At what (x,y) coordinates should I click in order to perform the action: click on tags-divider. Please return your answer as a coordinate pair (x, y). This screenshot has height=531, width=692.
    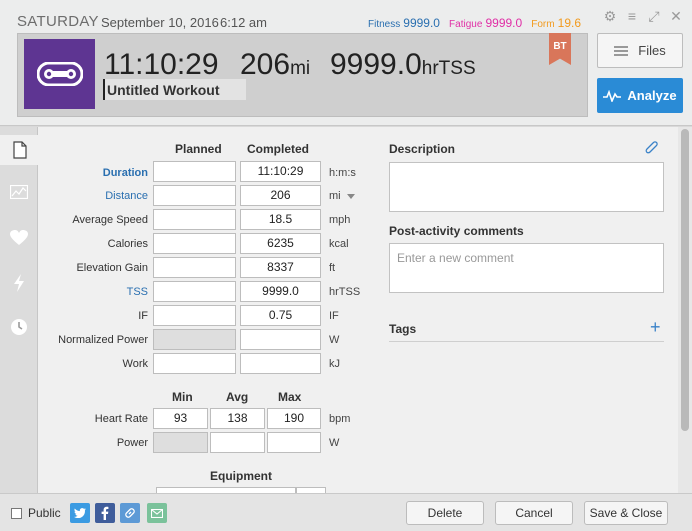
    Looking at the image, I should click on (526, 341).